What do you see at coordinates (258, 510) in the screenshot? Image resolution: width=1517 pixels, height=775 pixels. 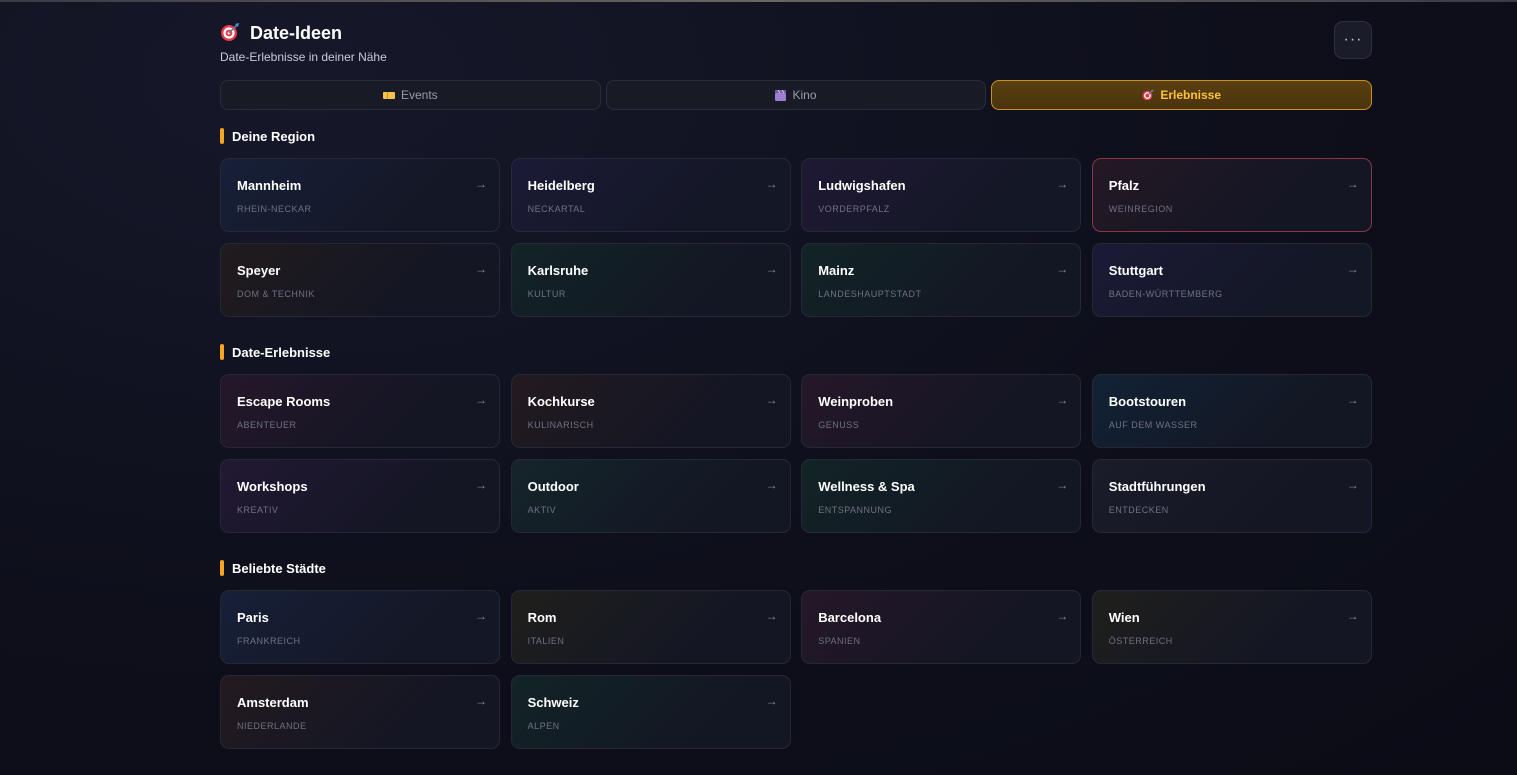 I see `card-subtitle: KREATIV` at bounding box center [258, 510].